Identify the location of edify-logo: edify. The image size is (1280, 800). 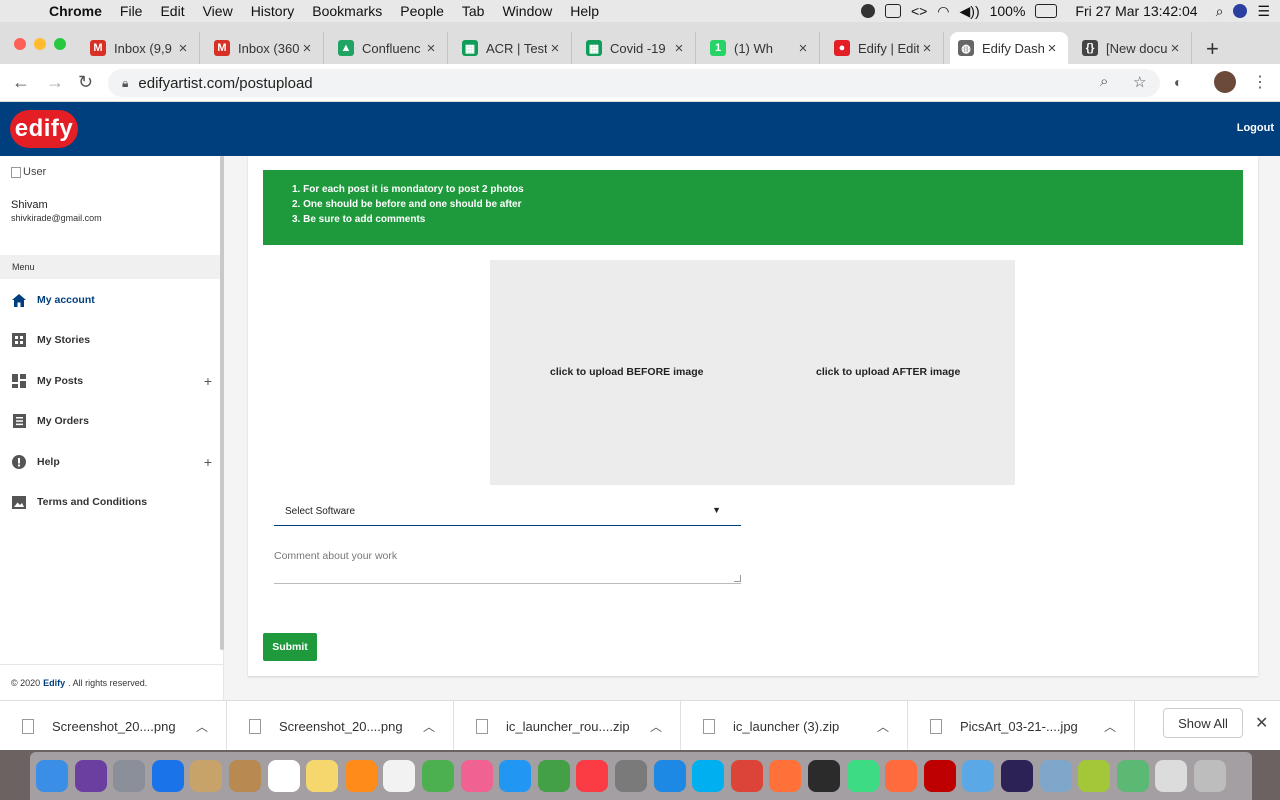
(44, 129).